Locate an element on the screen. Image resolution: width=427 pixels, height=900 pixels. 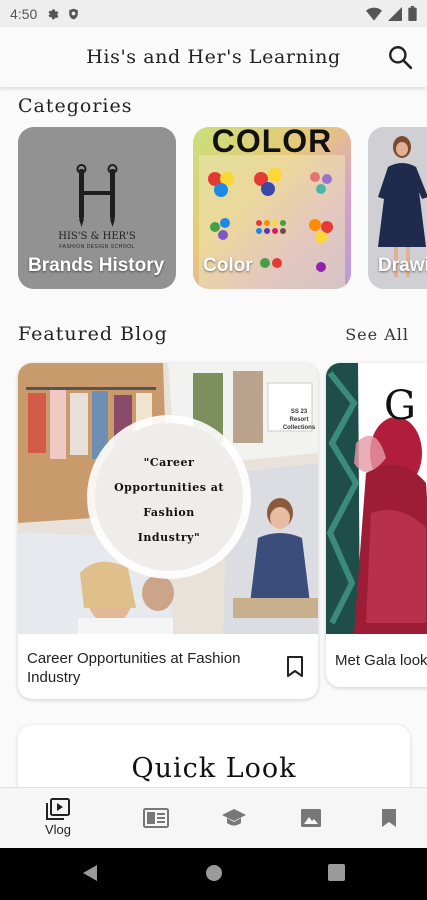
nav-label: Vlog is located at coordinates (58, 829).